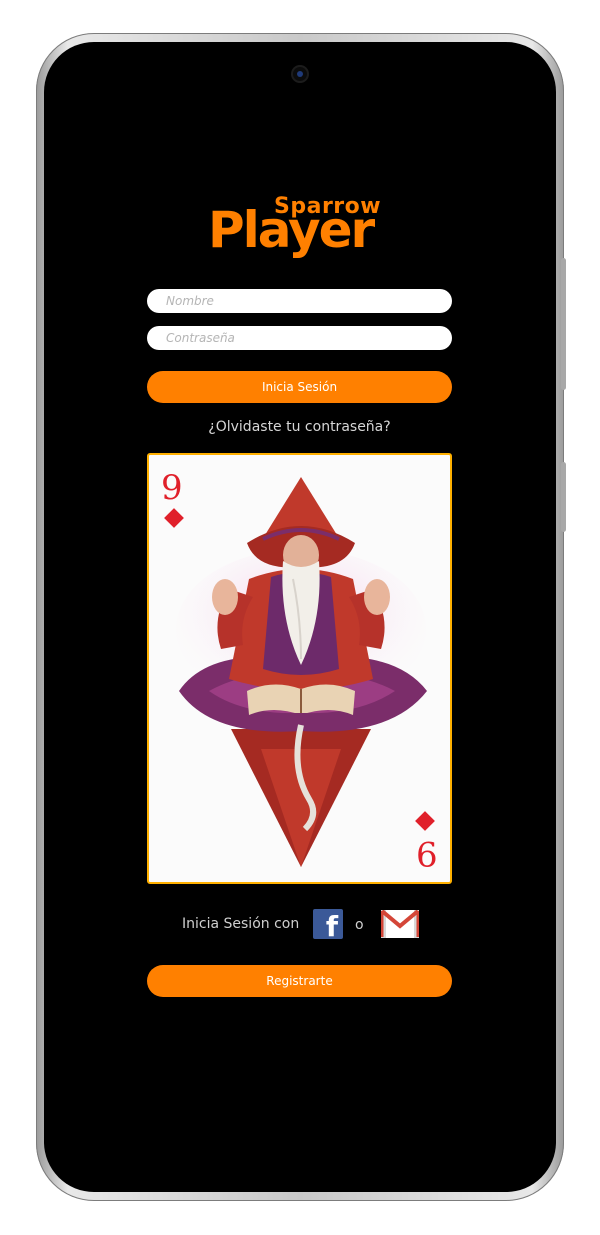 The image size is (600, 1235). What do you see at coordinates (299, 338) in the screenshot?
I see `password-input` at bounding box center [299, 338].